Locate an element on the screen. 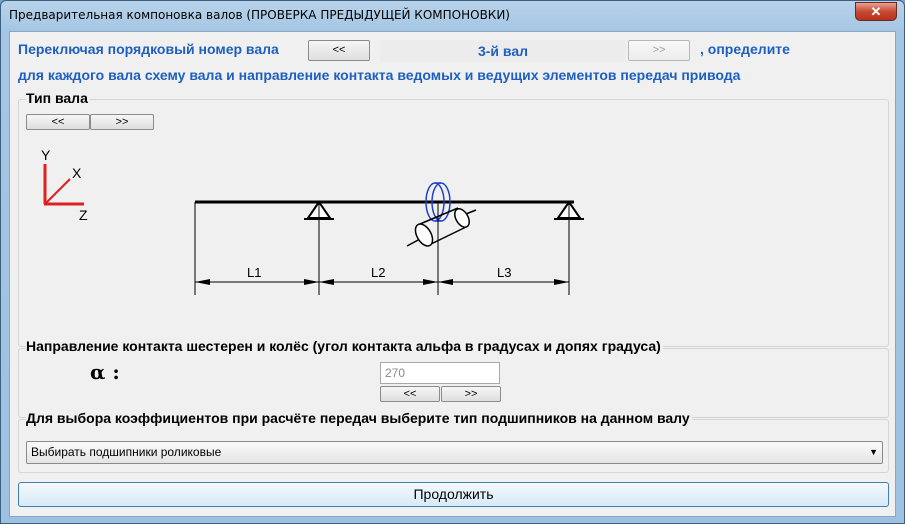 The image size is (905, 524). contact-angle-field: 270 is located at coordinates (440, 373).